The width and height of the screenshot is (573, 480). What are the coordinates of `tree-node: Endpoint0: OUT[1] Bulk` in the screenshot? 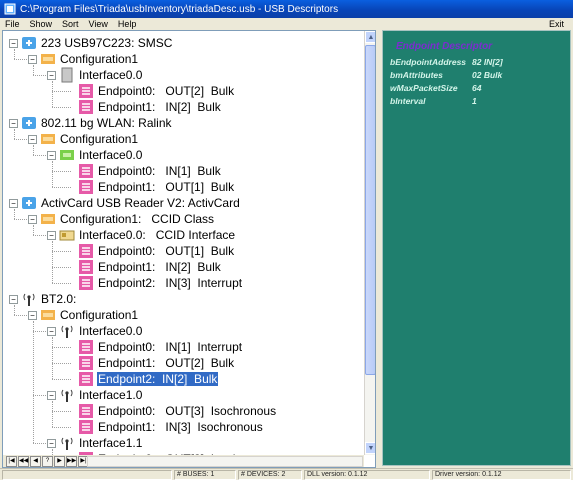 It's located at (150, 251).